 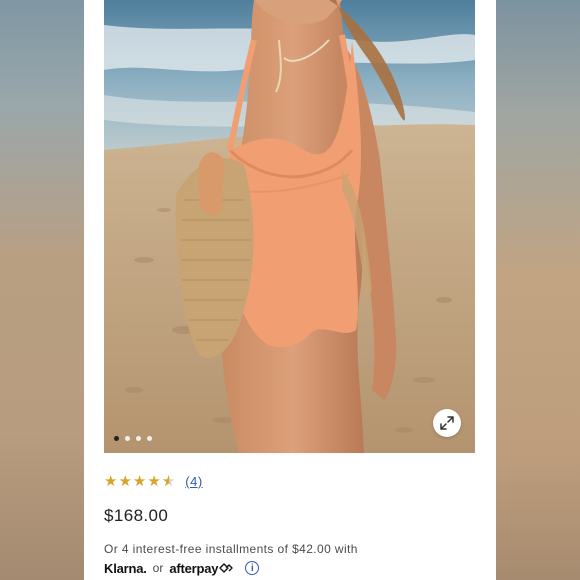 I want to click on afterpay-logo: afterpay, so click(x=201, y=568).